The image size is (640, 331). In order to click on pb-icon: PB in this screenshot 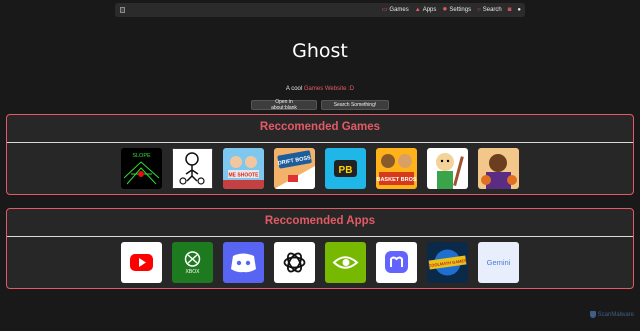, I will do `click(345, 168)`.